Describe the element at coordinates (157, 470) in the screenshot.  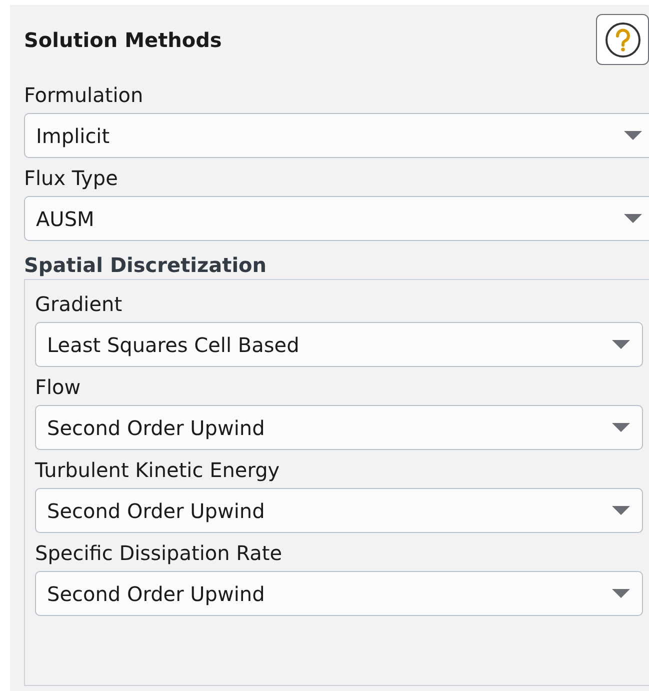
I see `field-label: Turbulent Kinetic Energy` at that location.